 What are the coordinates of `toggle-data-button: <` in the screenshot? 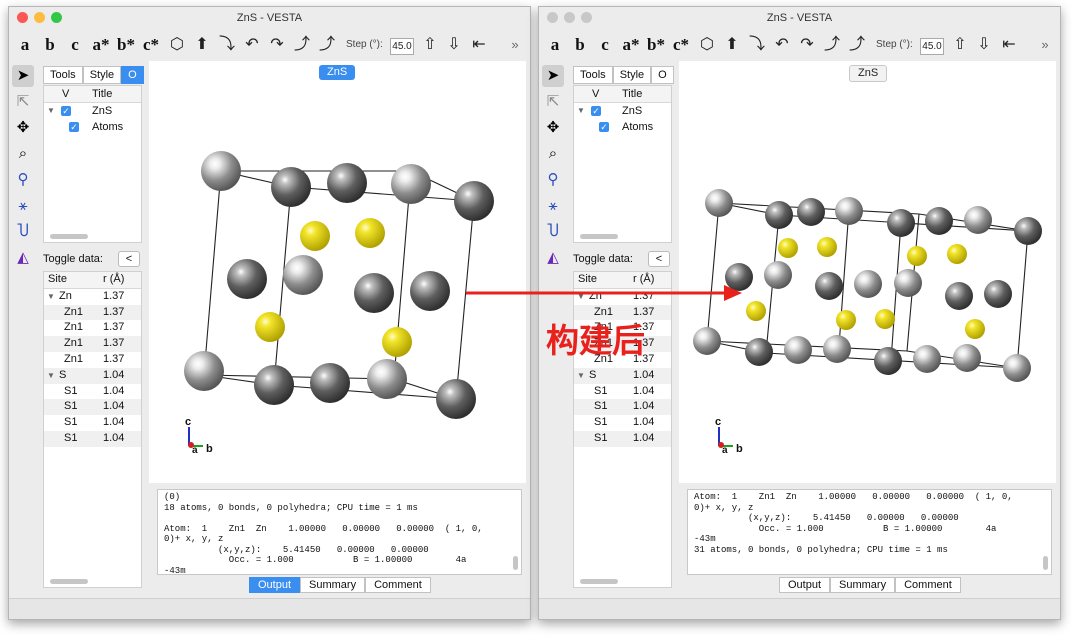 It's located at (659, 259).